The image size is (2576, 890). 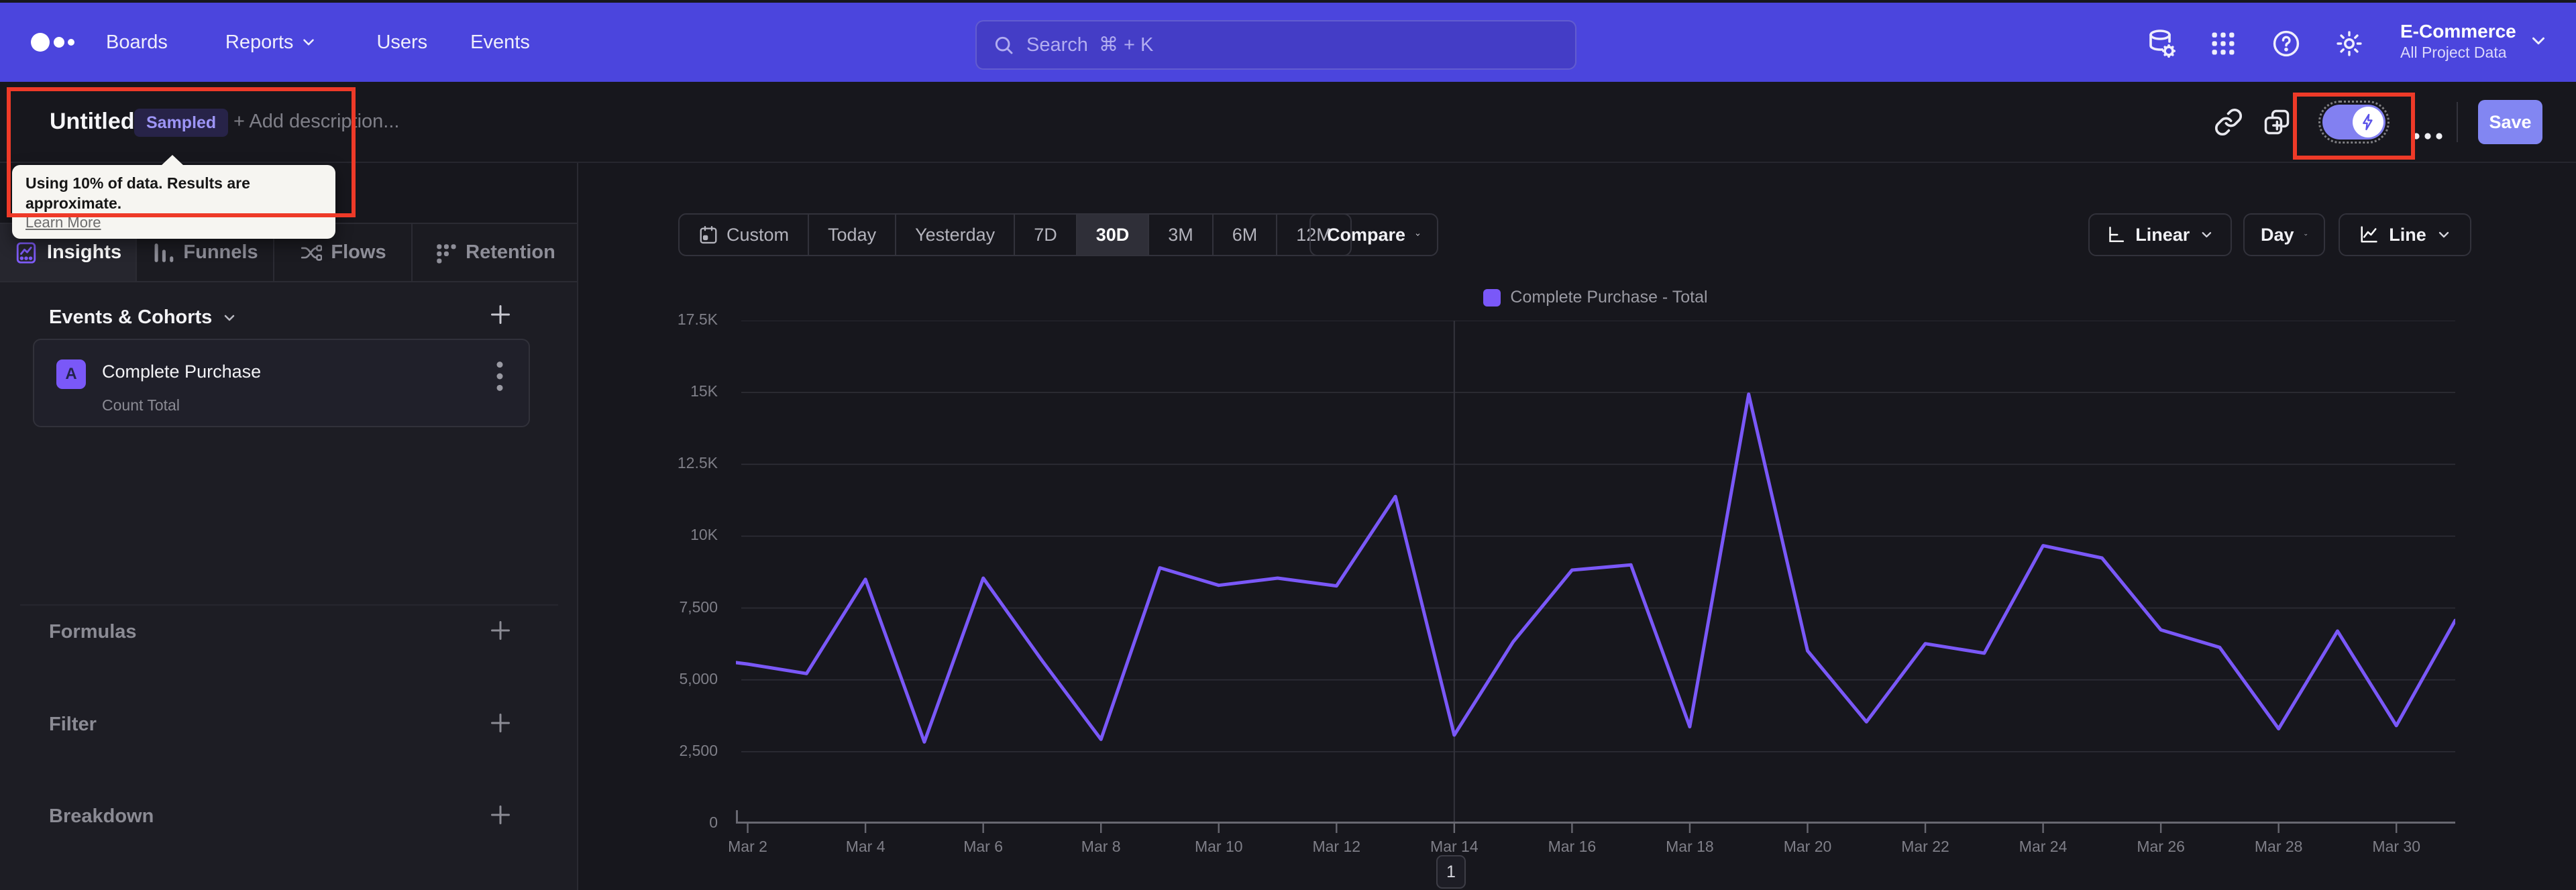 I want to click on range-button-7d: 7D, so click(x=1046, y=235).